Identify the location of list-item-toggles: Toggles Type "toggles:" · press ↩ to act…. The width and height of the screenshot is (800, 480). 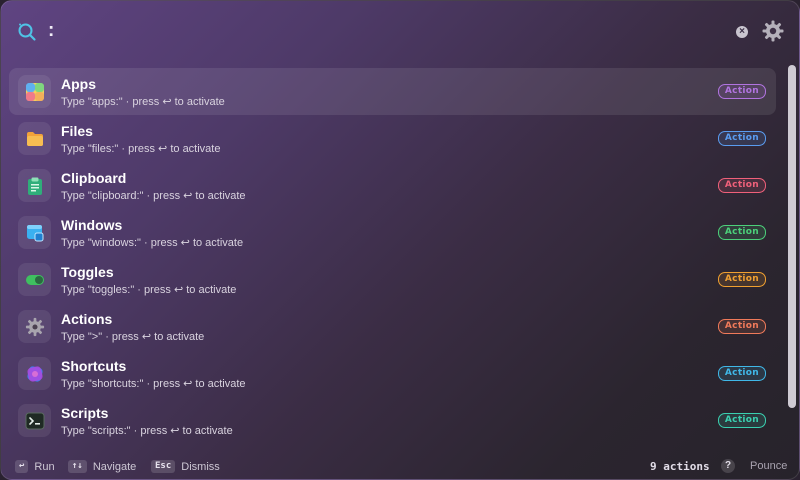
(392, 279).